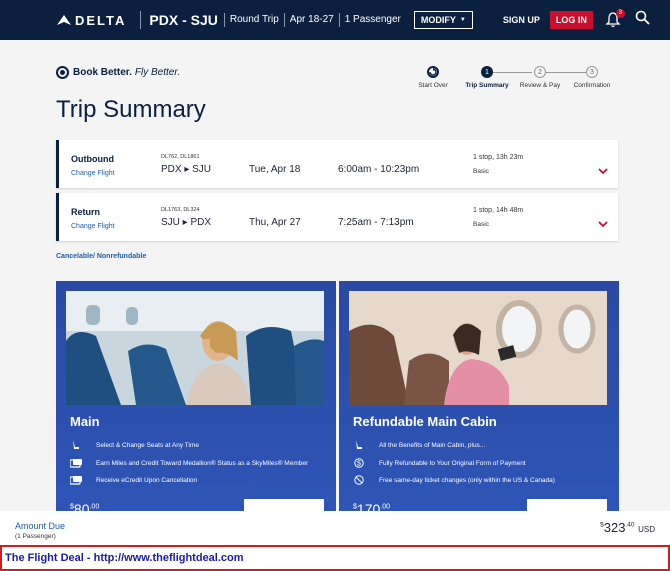 Image resolution: width=670 pixels, height=571 pixels. What do you see at coordinates (592, 72) in the screenshot?
I see `step-number: 3` at bounding box center [592, 72].